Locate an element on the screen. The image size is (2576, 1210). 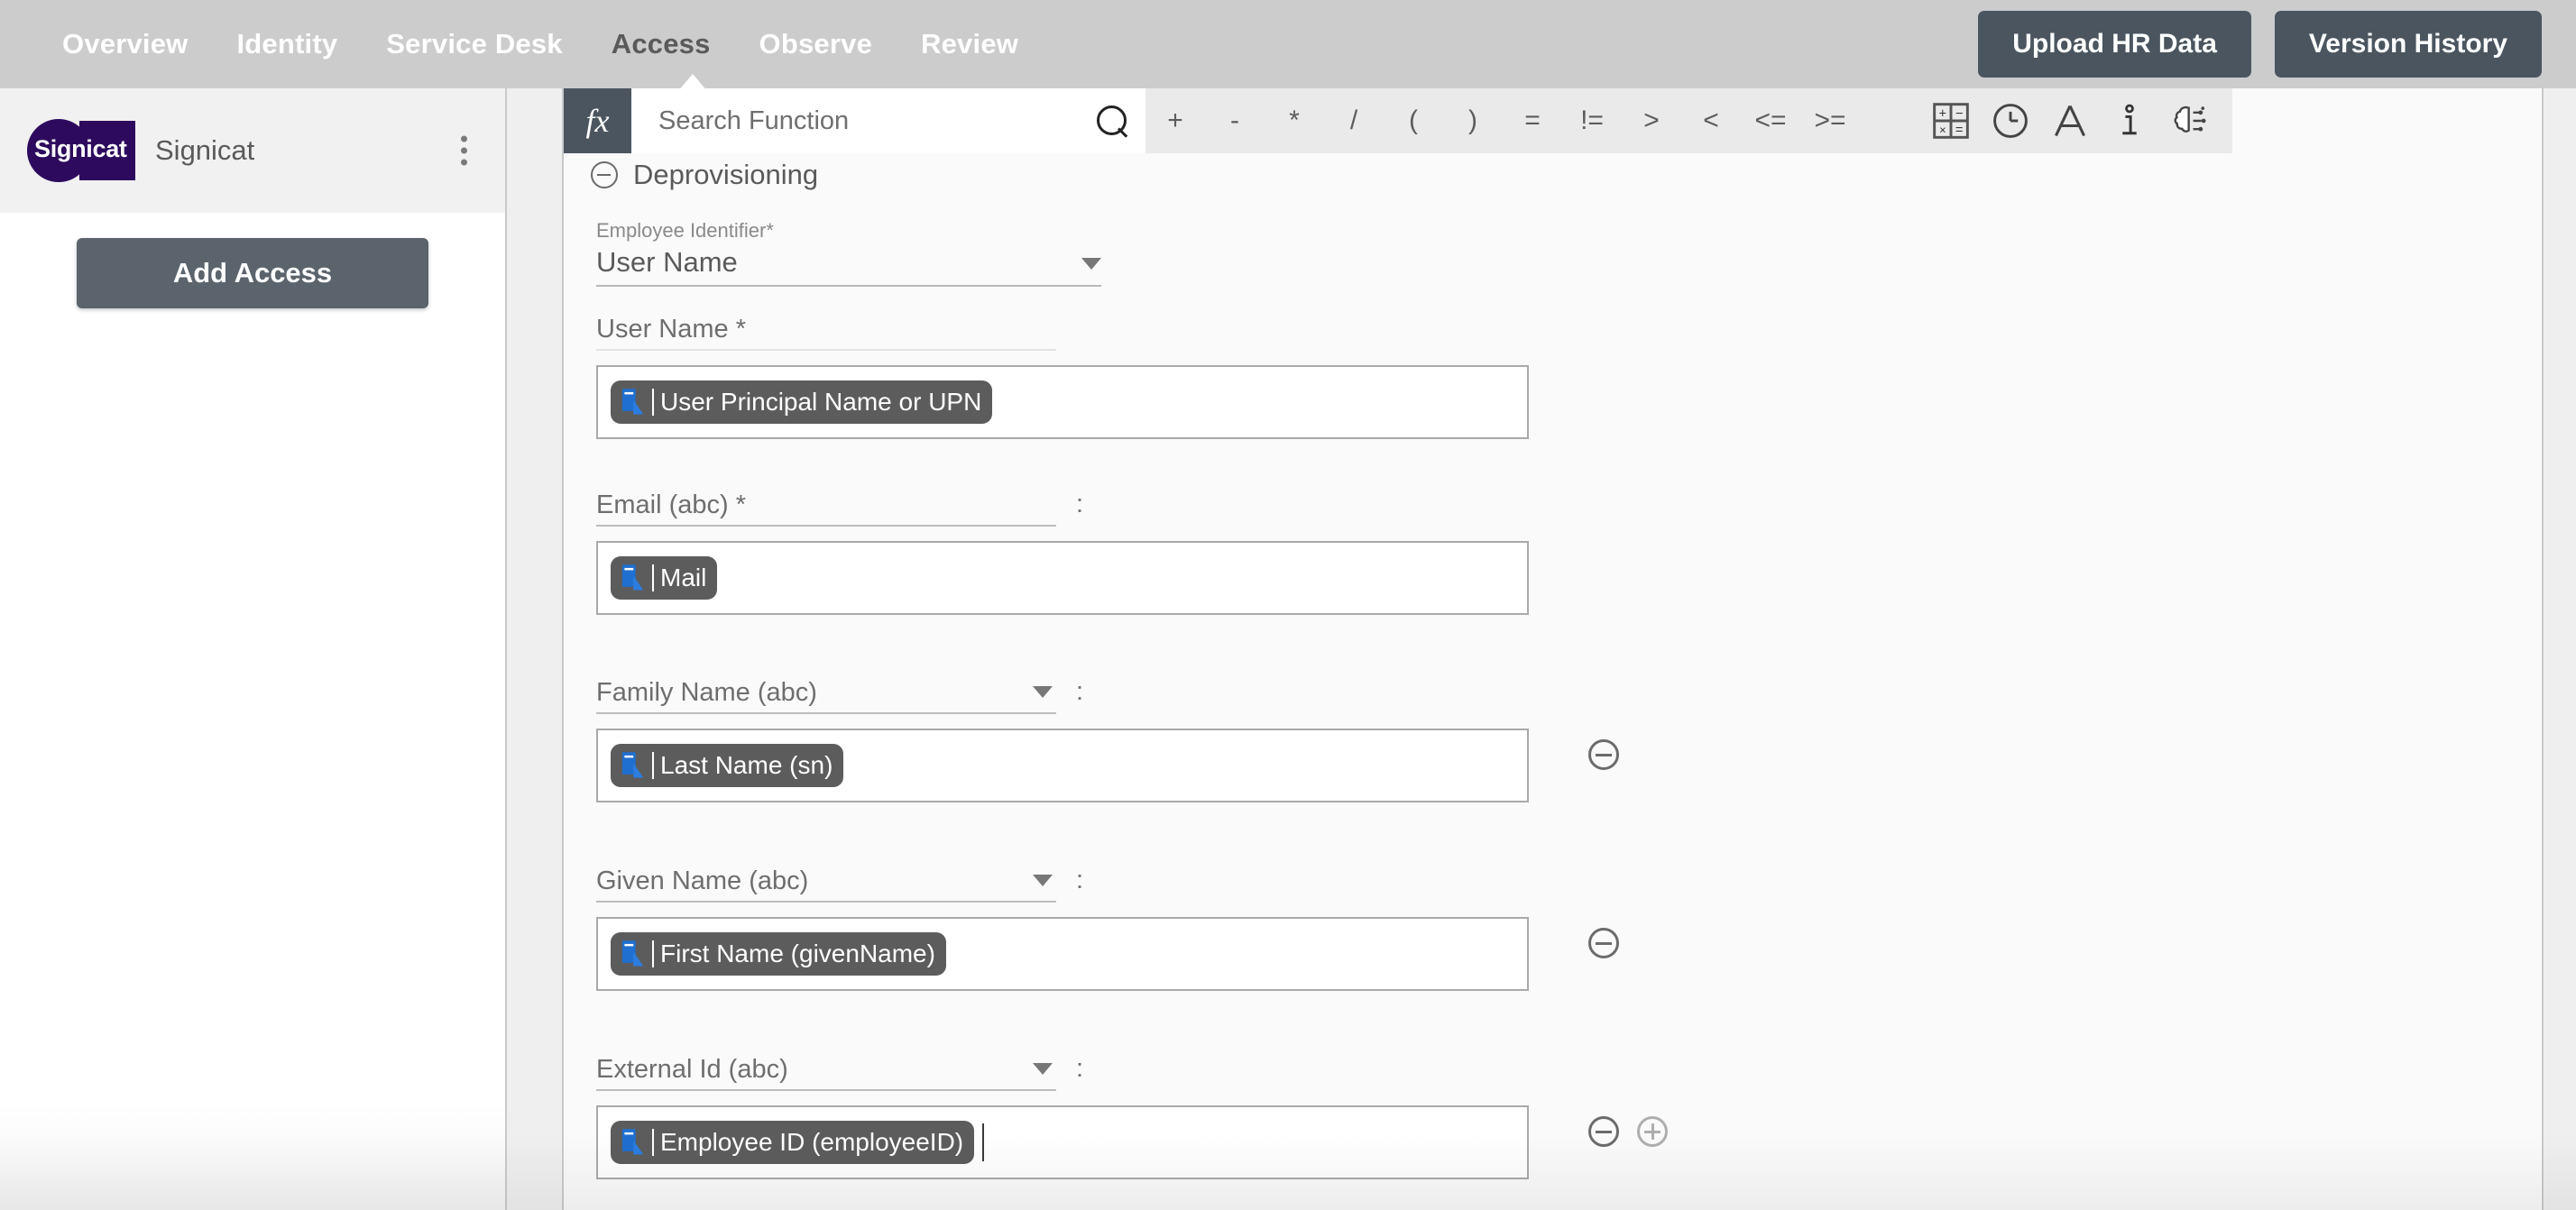
operator-button: >= is located at coordinates (1830, 121).